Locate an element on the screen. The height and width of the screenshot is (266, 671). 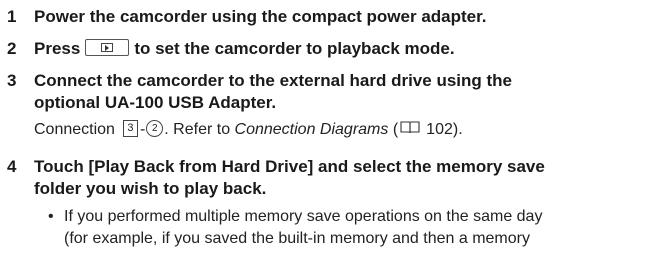
page-reference: 102 is located at coordinates (439, 129).